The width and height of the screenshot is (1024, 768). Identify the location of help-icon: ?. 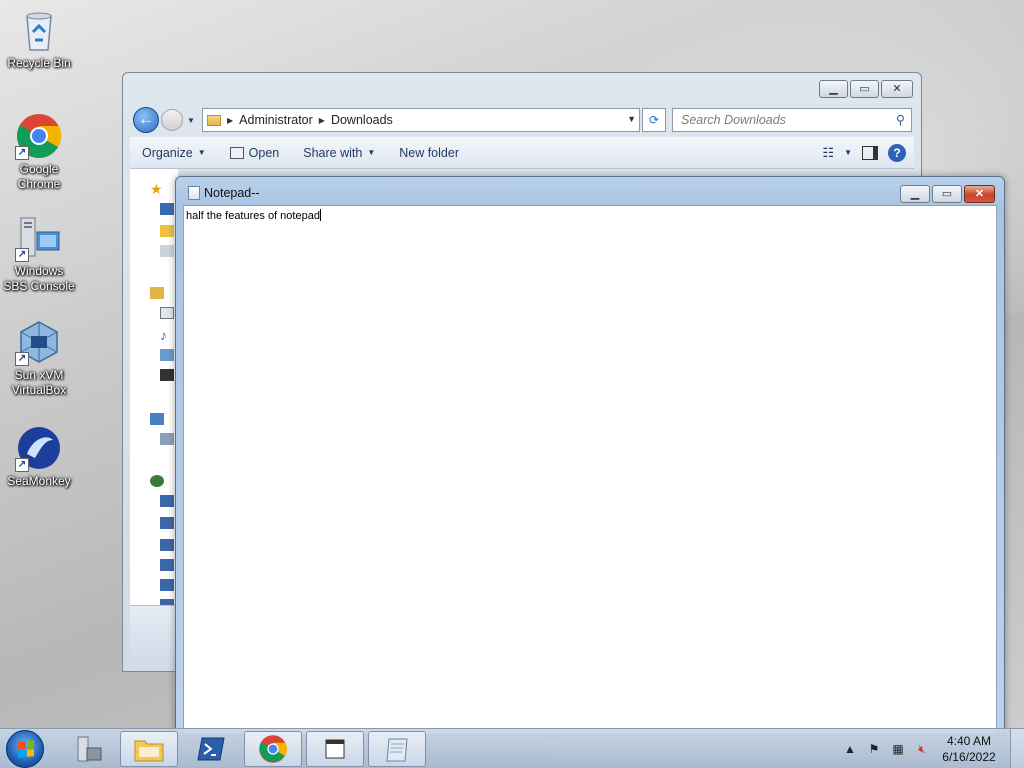
(897, 152).